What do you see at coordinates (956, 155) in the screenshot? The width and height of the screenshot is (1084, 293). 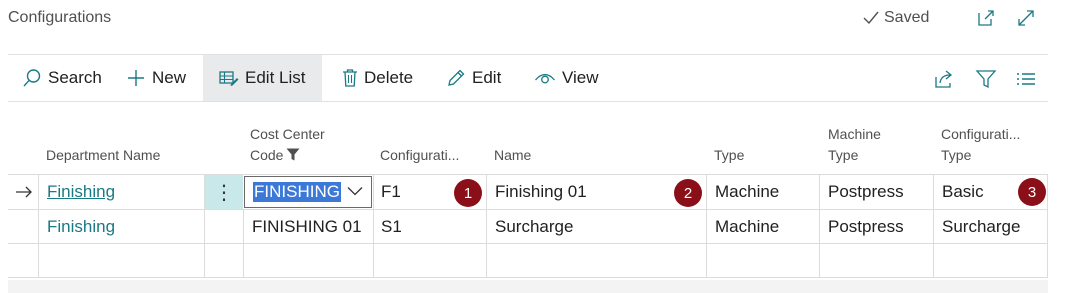 I see `configuration-type-header-line2: Type` at bounding box center [956, 155].